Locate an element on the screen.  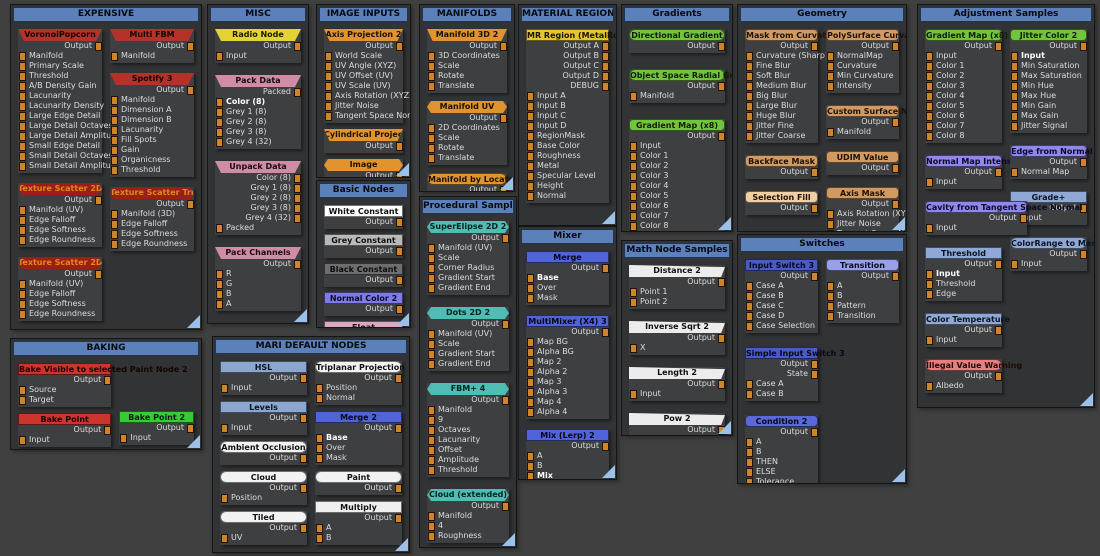
input-port-row: Scale is located at coordinates (468, 344).